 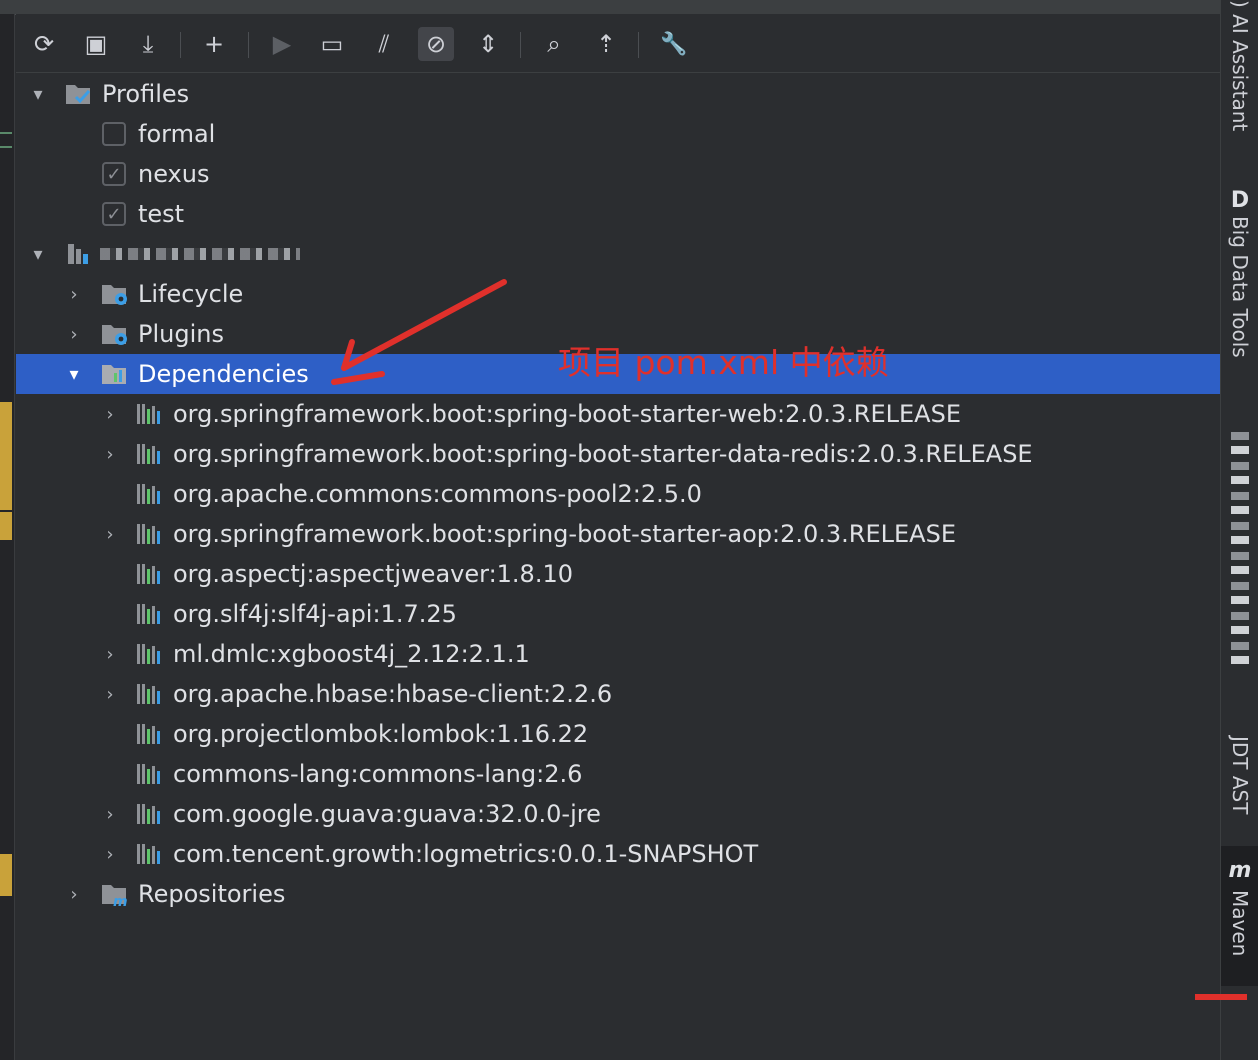 I want to click on annotation-arrow, so click(x=419, y=332).